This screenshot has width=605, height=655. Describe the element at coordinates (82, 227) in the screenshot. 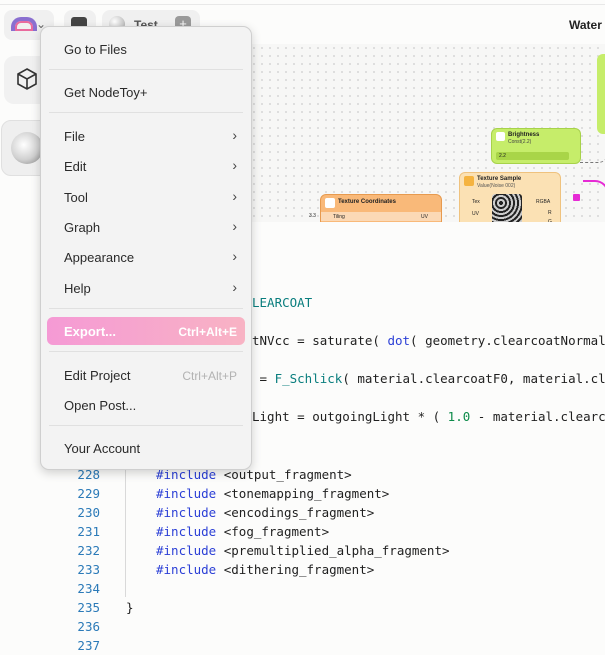

I see `menu-item-label: Graph` at that location.